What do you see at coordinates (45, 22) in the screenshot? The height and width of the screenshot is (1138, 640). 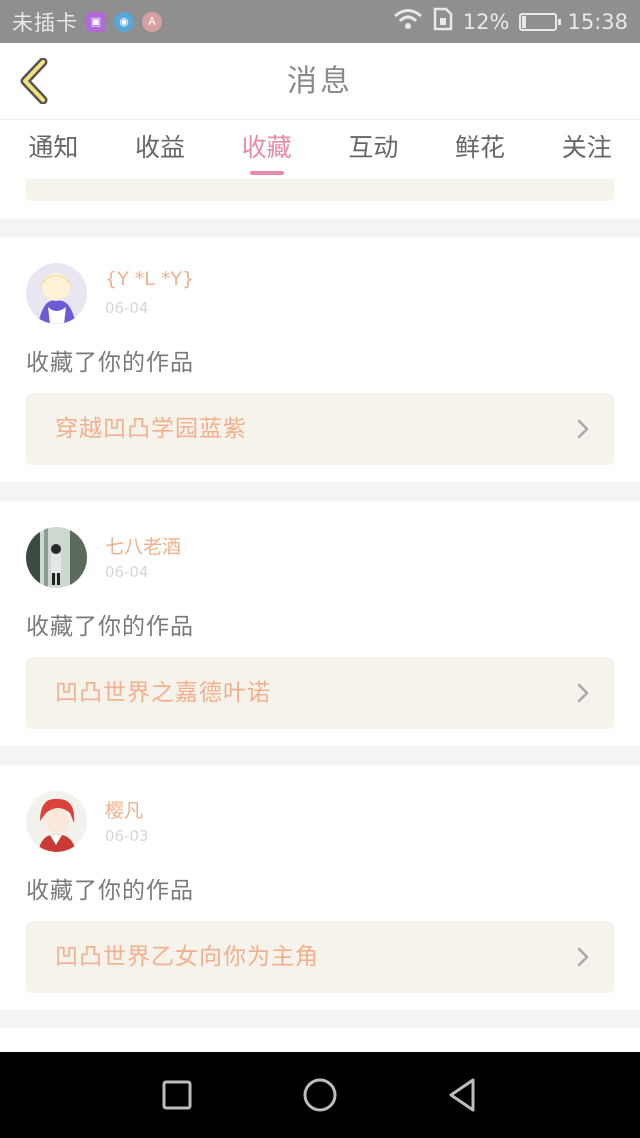 I see `carrier-label: 未插卡` at bounding box center [45, 22].